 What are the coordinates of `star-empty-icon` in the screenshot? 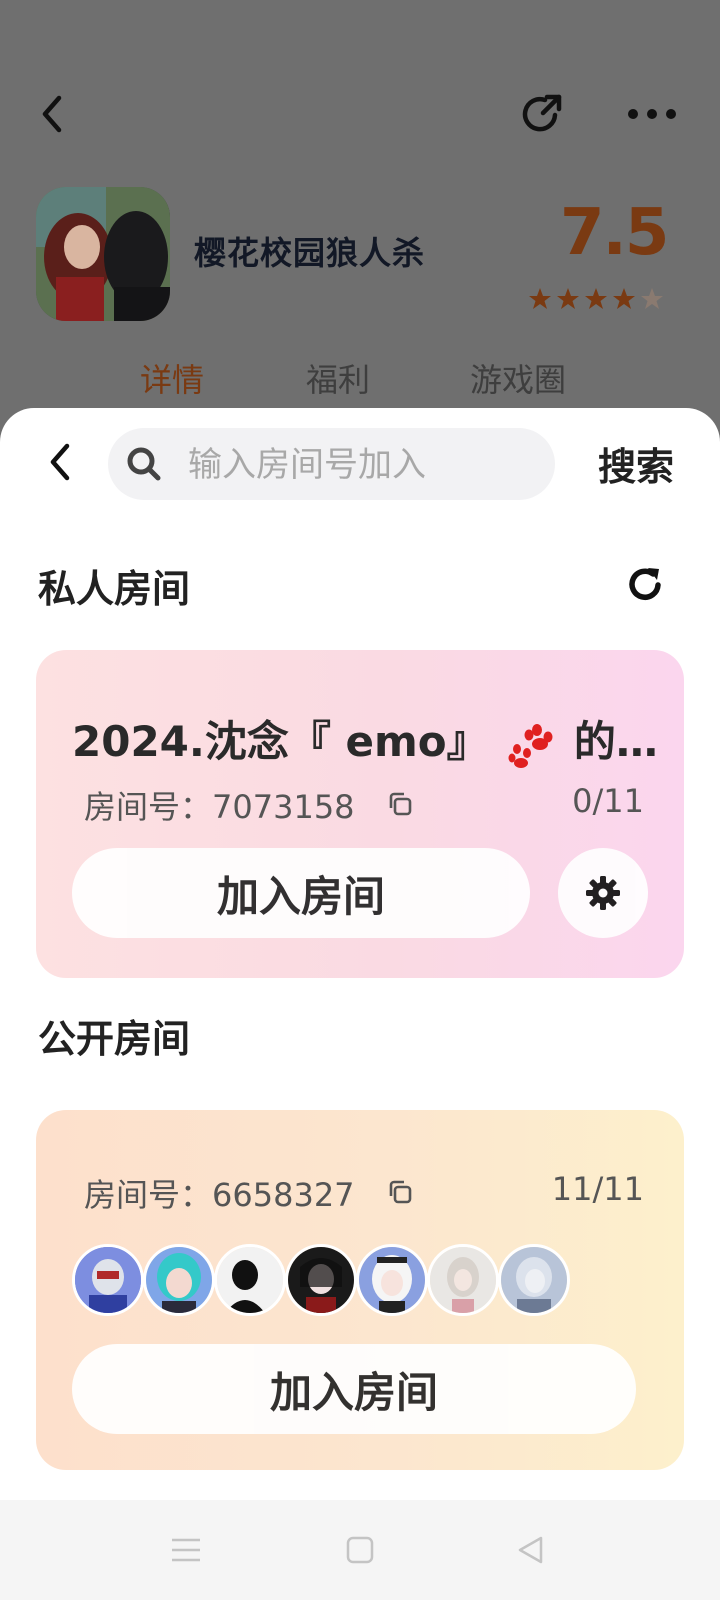 It's located at (652, 298).